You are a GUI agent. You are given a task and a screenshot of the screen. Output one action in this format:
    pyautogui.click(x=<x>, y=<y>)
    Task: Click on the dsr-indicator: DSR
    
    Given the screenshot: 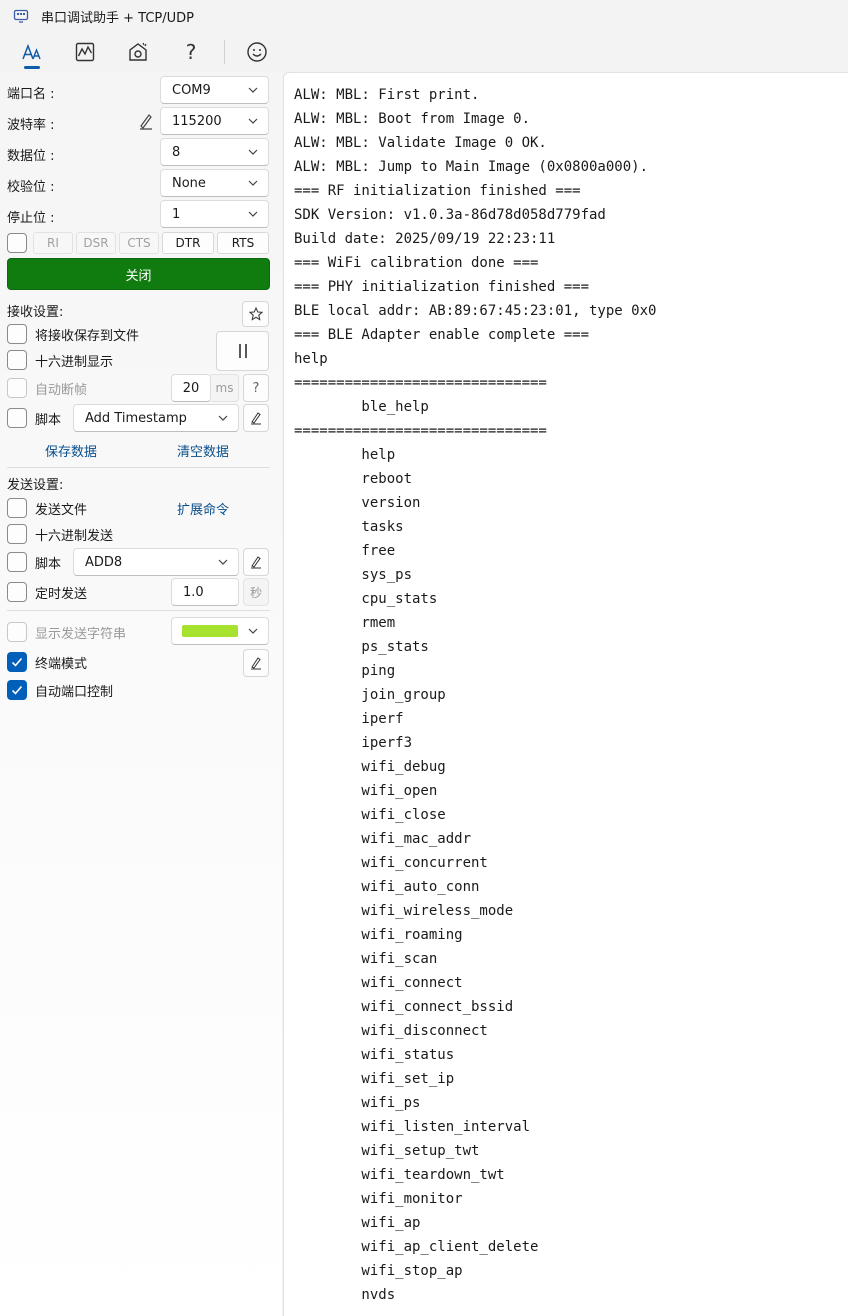 What is the action you would take?
    pyautogui.click(x=96, y=243)
    